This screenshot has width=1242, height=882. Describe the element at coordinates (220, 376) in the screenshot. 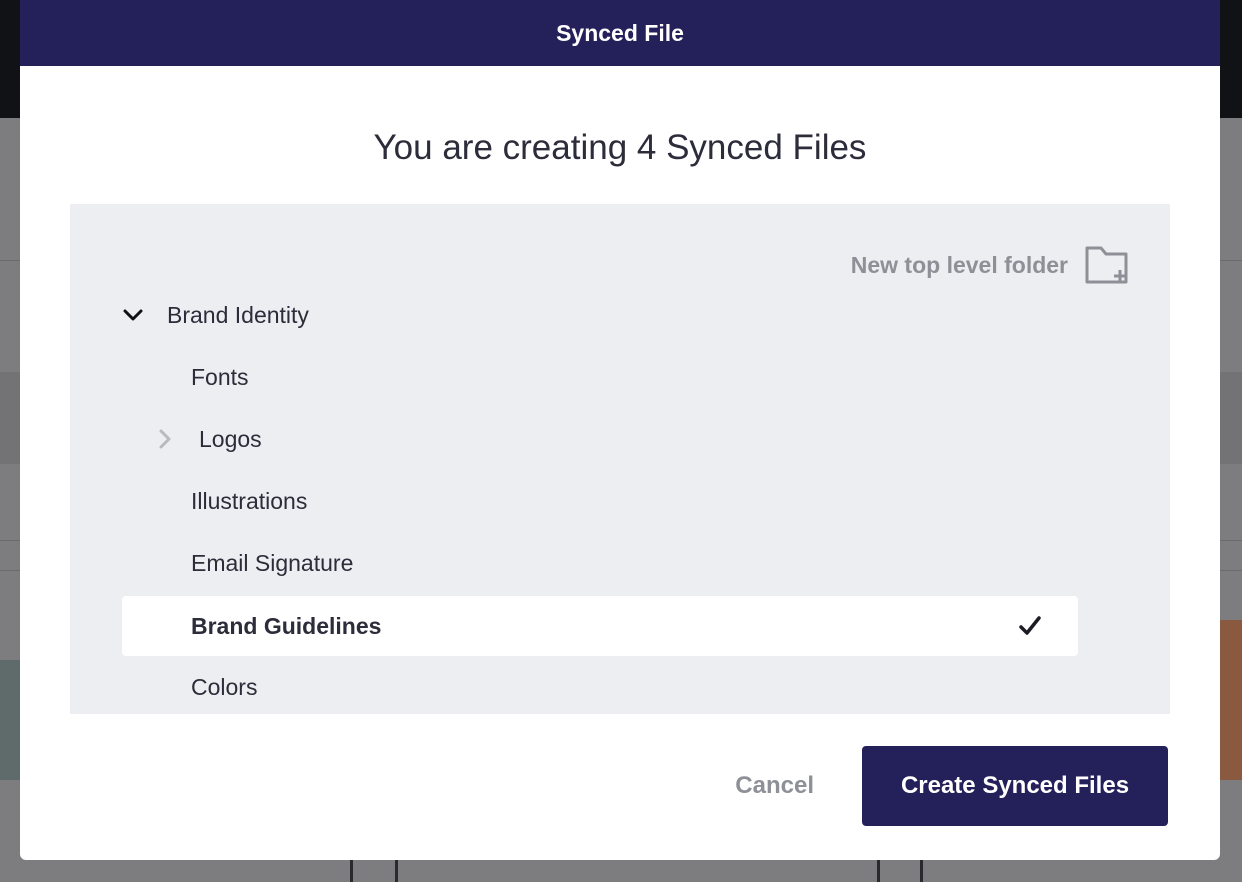

I see `folder-label: Fonts` at that location.